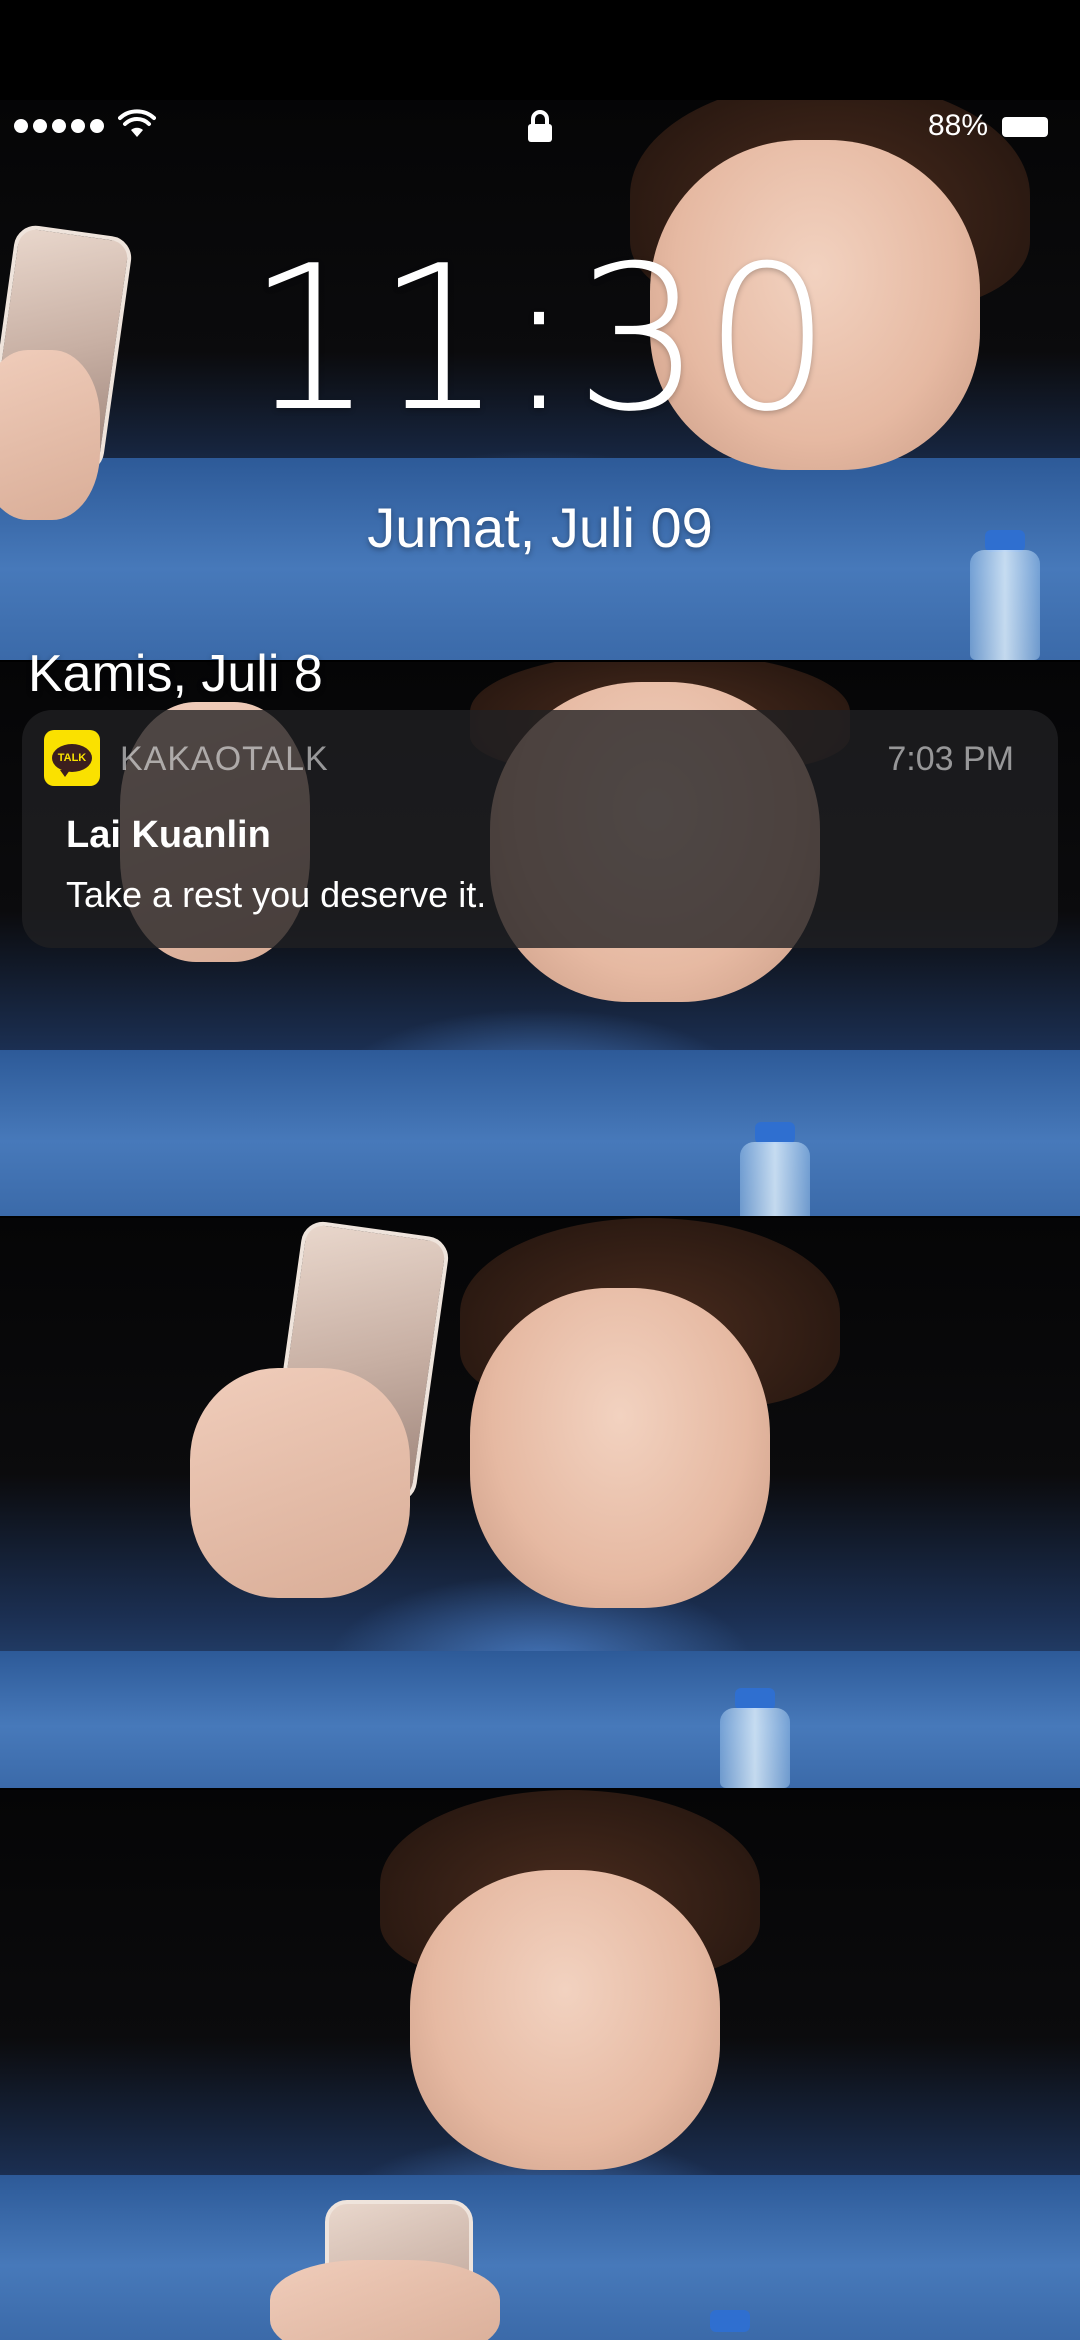 This screenshot has width=1080, height=2340. What do you see at coordinates (175, 674) in the screenshot?
I see `notification-group-date: Kamis, Juli 8` at bounding box center [175, 674].